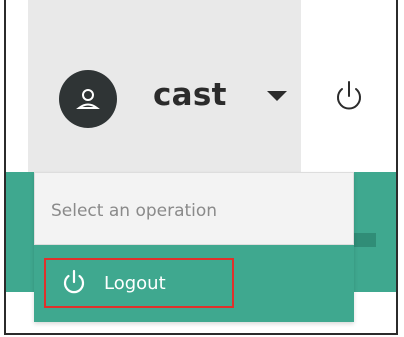  I want to click on avatar, so click(88, 99).